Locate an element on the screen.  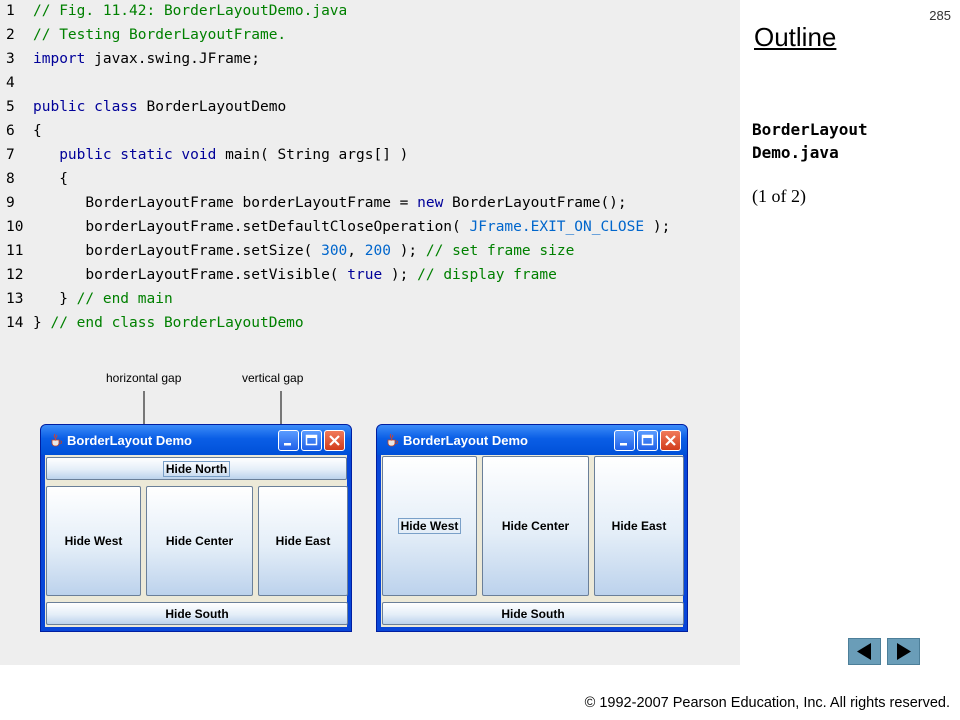
hide-north-label: Hide North is located at coordinates (196, 468).